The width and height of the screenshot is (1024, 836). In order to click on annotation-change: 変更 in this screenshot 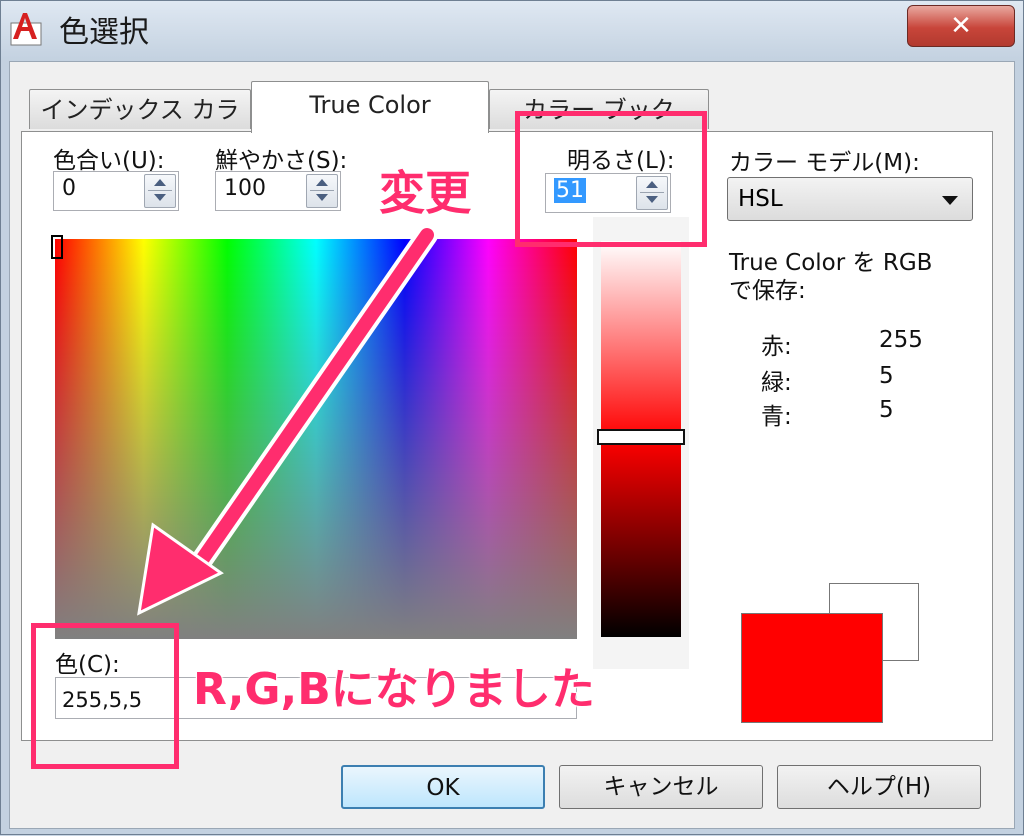, I will do `click(425, 193)`.